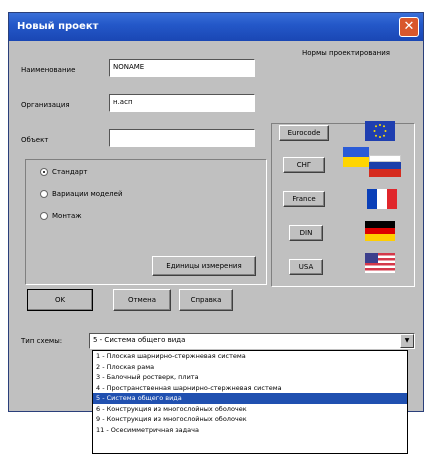  I want to click on eu-flag-icon, so click(380, 131).